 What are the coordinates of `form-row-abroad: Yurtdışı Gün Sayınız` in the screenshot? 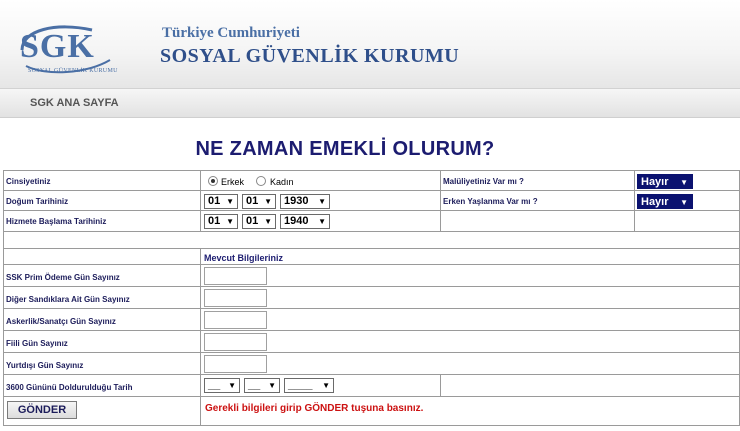 It's located at (371, 364).